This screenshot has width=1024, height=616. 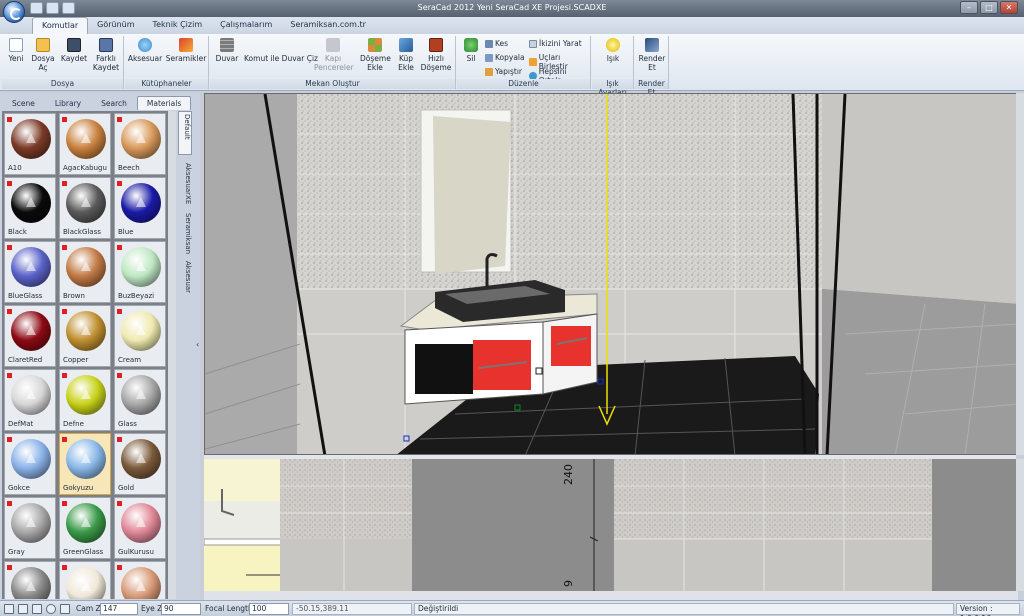 I want to click on light-button: Işık, so click(x=613, y=50).